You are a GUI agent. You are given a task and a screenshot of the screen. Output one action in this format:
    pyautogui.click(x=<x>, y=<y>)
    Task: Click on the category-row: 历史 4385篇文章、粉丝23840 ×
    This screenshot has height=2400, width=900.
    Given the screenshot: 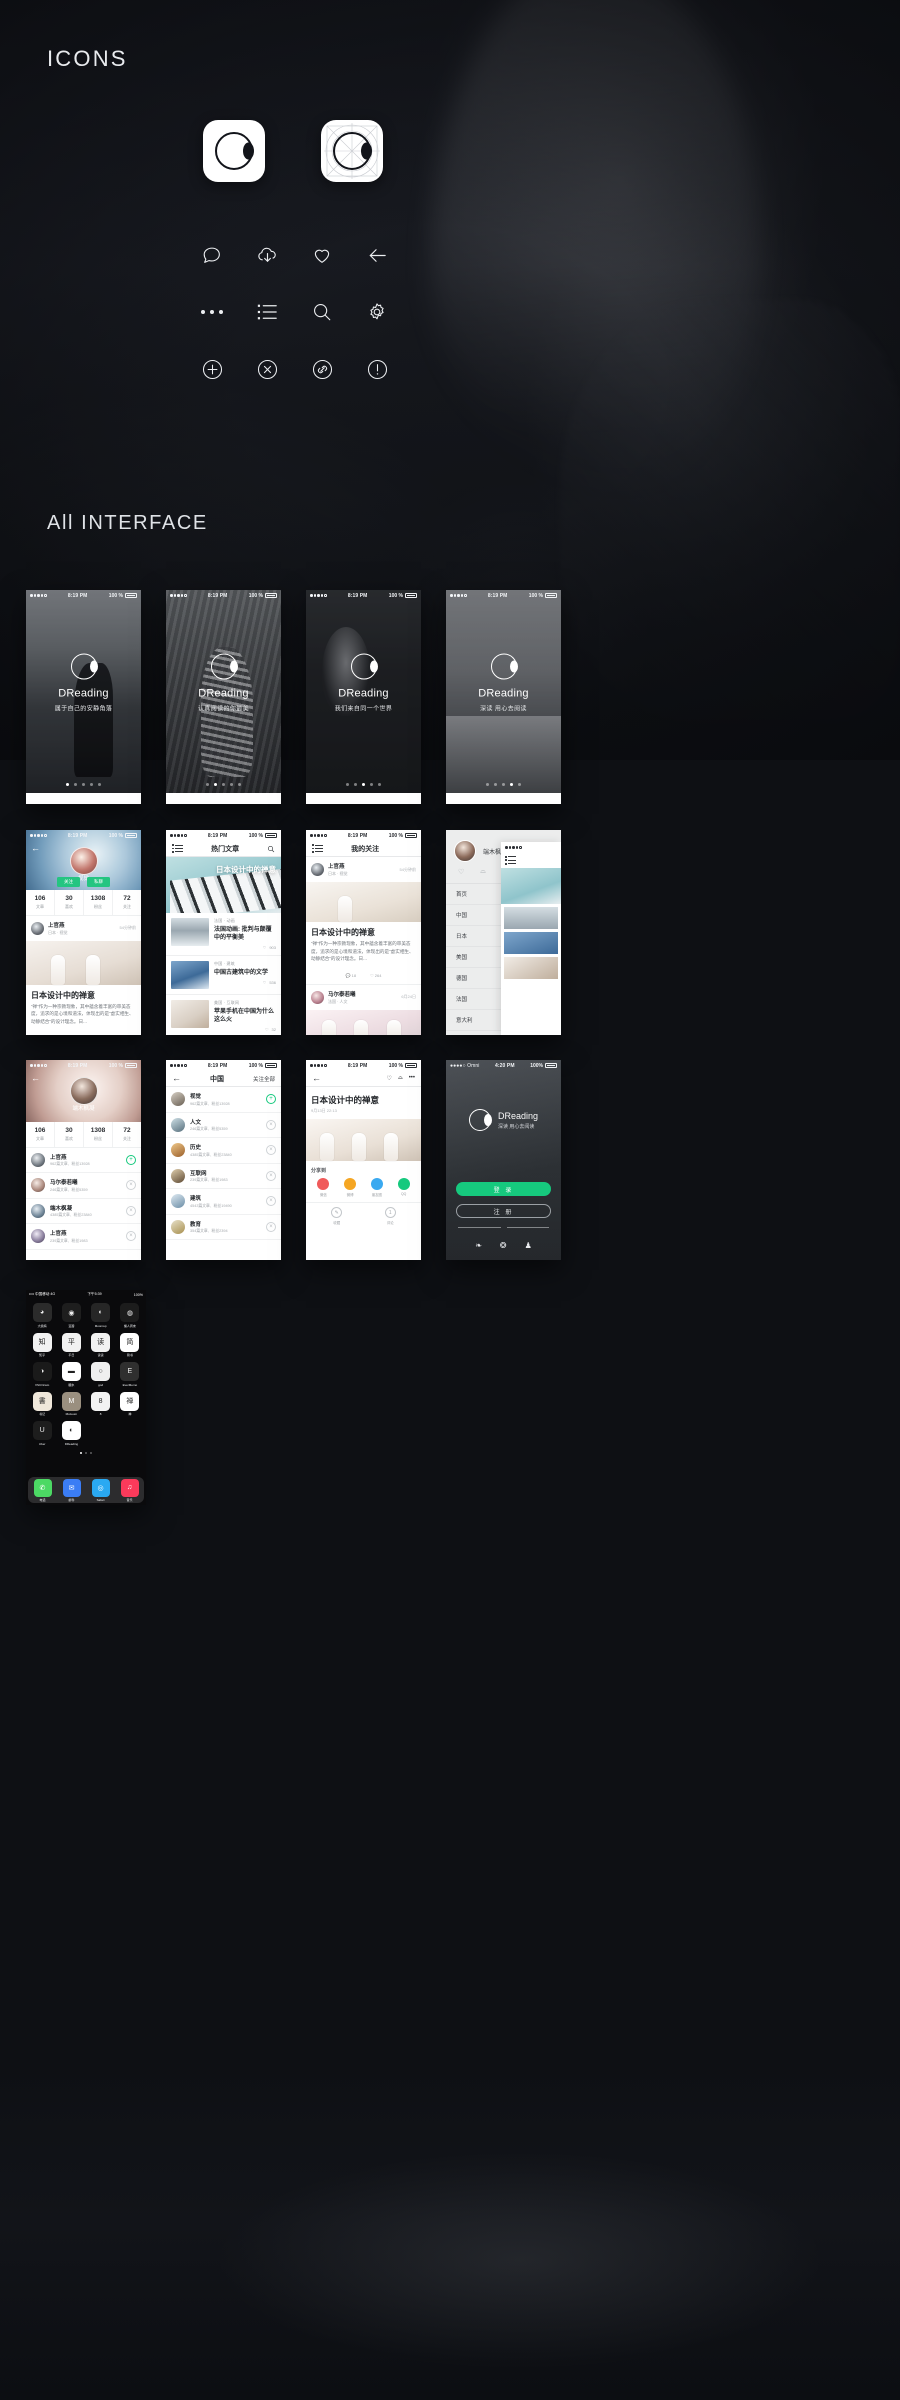 What is the action you would take?
    pyautogui.click(x=223, y=1151)
    